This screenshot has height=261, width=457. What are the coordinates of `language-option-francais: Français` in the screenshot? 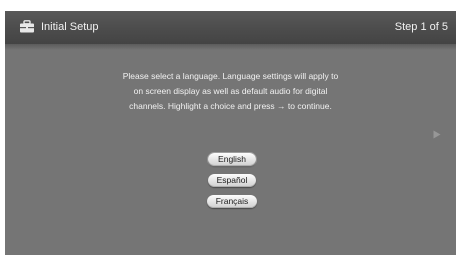 It's located at (232, 201).